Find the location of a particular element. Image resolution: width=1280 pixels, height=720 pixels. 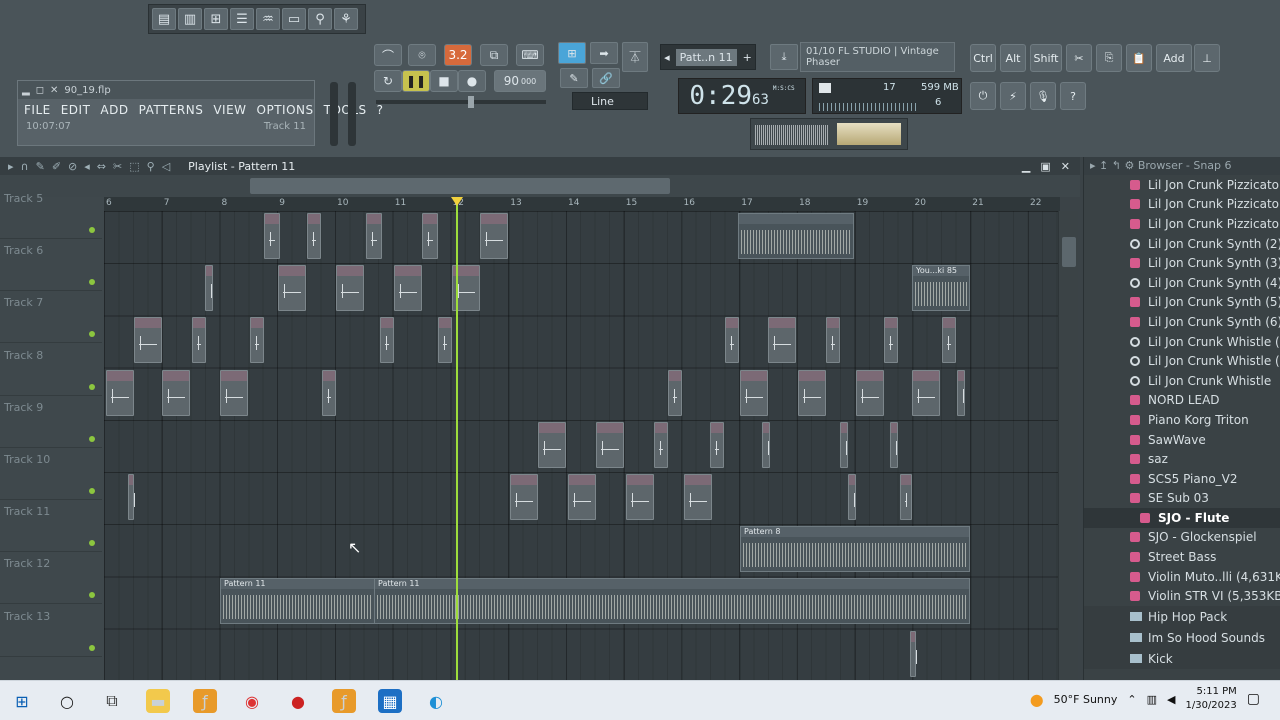

close-icon: ✕ is located at coordinates (54, 90).